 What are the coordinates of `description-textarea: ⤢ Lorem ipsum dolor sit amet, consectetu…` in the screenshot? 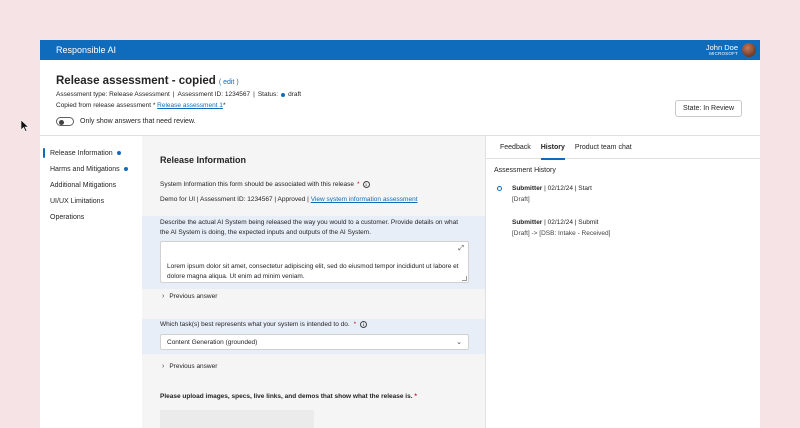 It's located at (314, 262).